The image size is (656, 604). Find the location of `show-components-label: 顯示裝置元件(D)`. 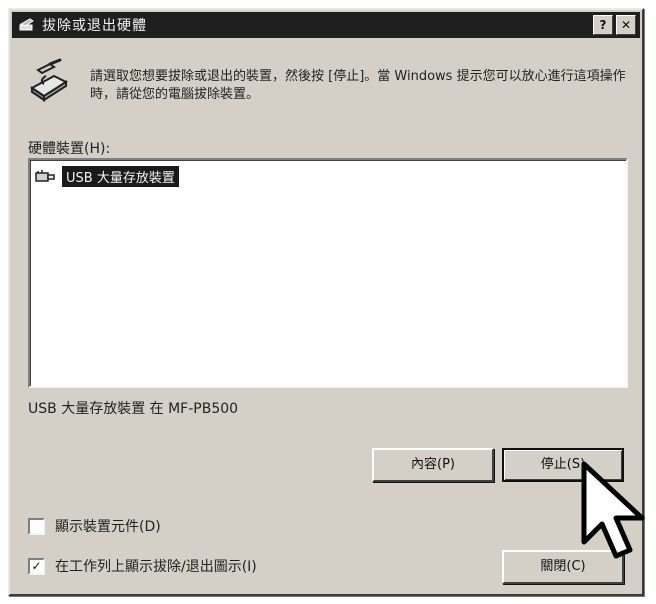

show-components-label: 顯示裝置元件(D) is located at coordinates (108, 527).